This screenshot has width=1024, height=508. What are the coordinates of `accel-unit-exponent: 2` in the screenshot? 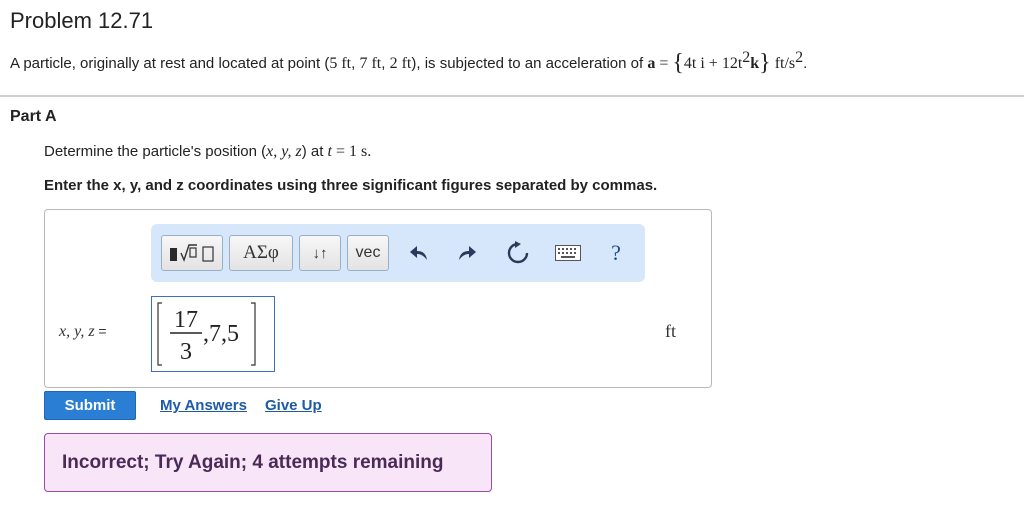 It's located at (799, 57).